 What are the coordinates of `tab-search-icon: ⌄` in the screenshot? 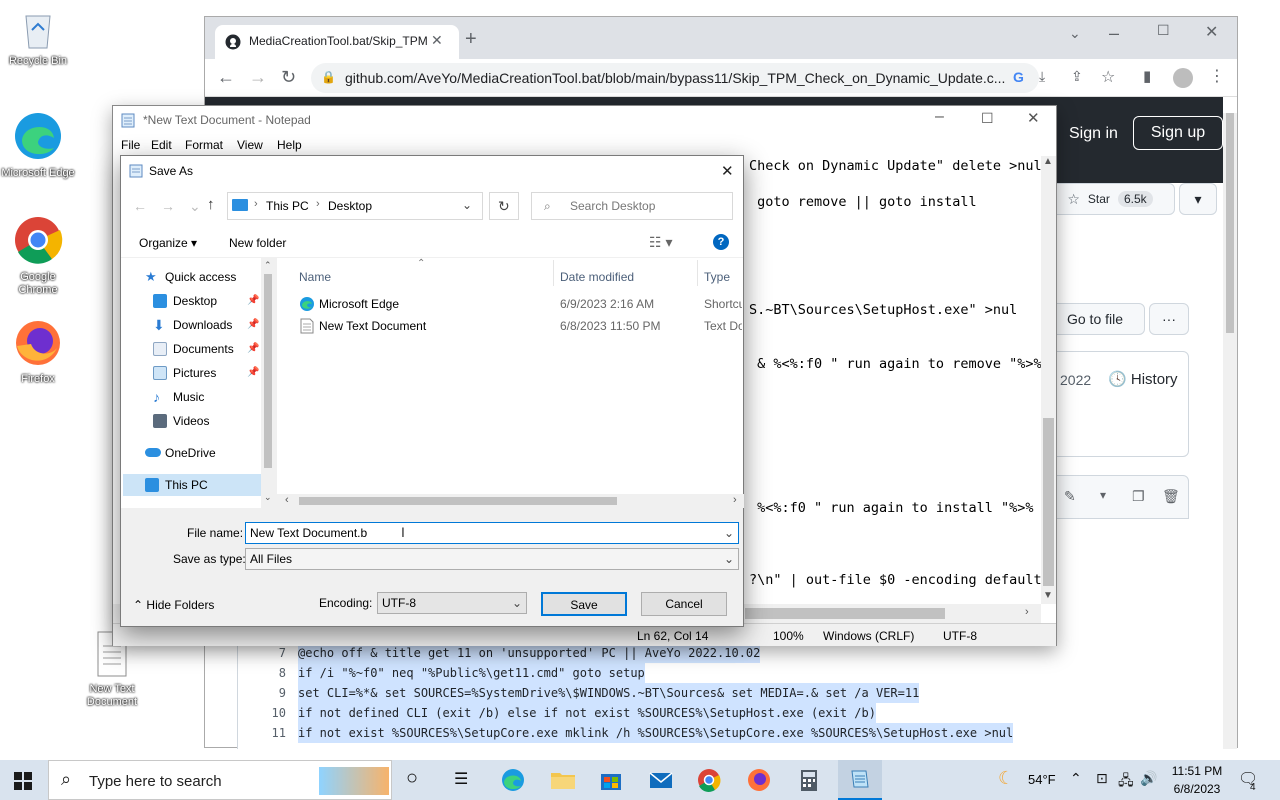 It's located at (1075, 33).